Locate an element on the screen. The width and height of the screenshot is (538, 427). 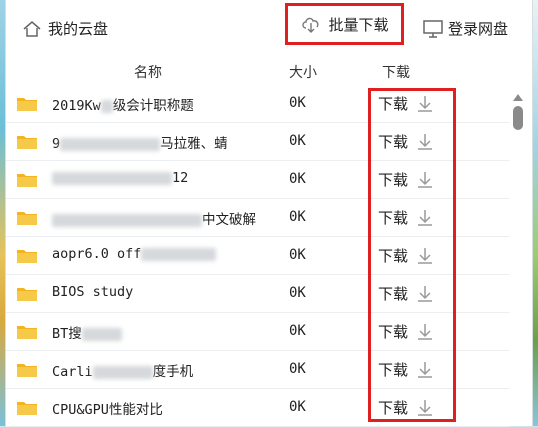
file-name-tail: 级会计职称题 is located at coordinates (153, 106).